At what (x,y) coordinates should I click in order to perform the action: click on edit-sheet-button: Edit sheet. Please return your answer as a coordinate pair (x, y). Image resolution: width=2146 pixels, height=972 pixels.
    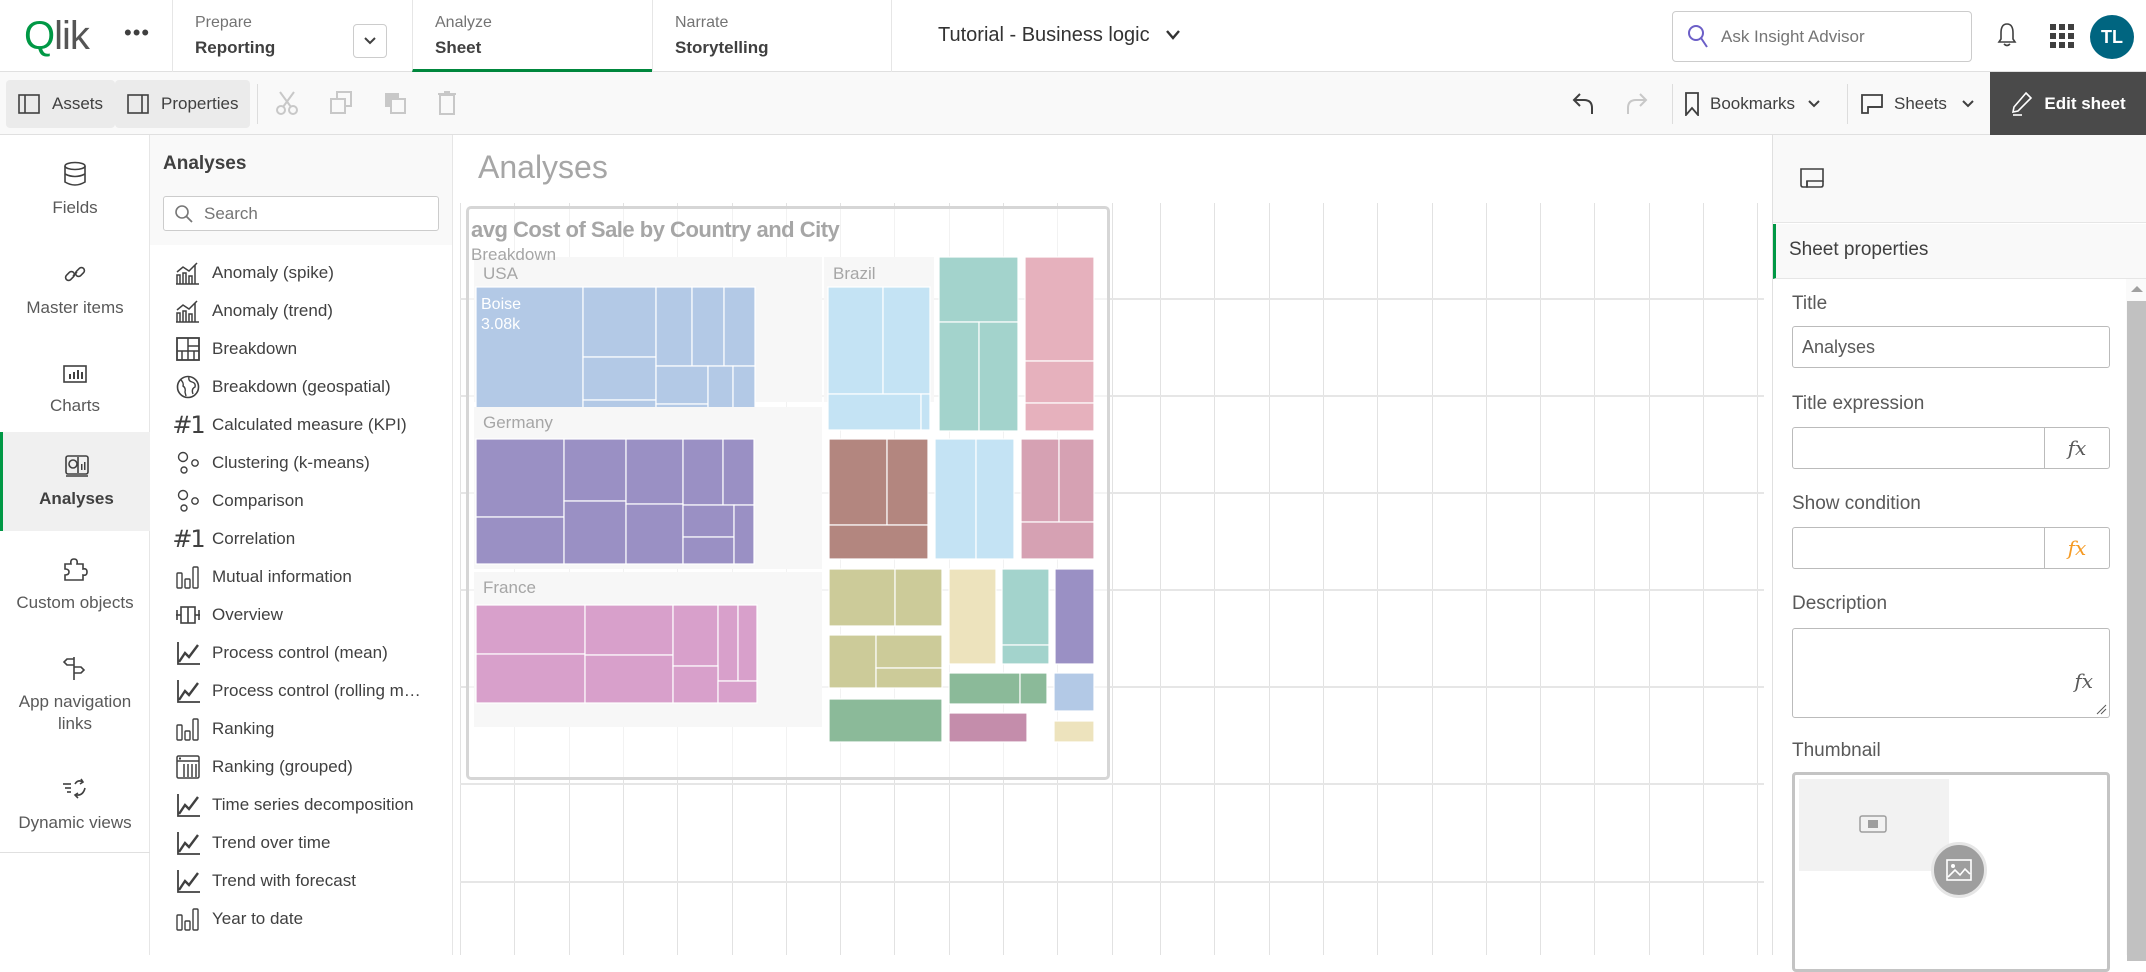
    Looking at the image, I should click on (2068, 103).